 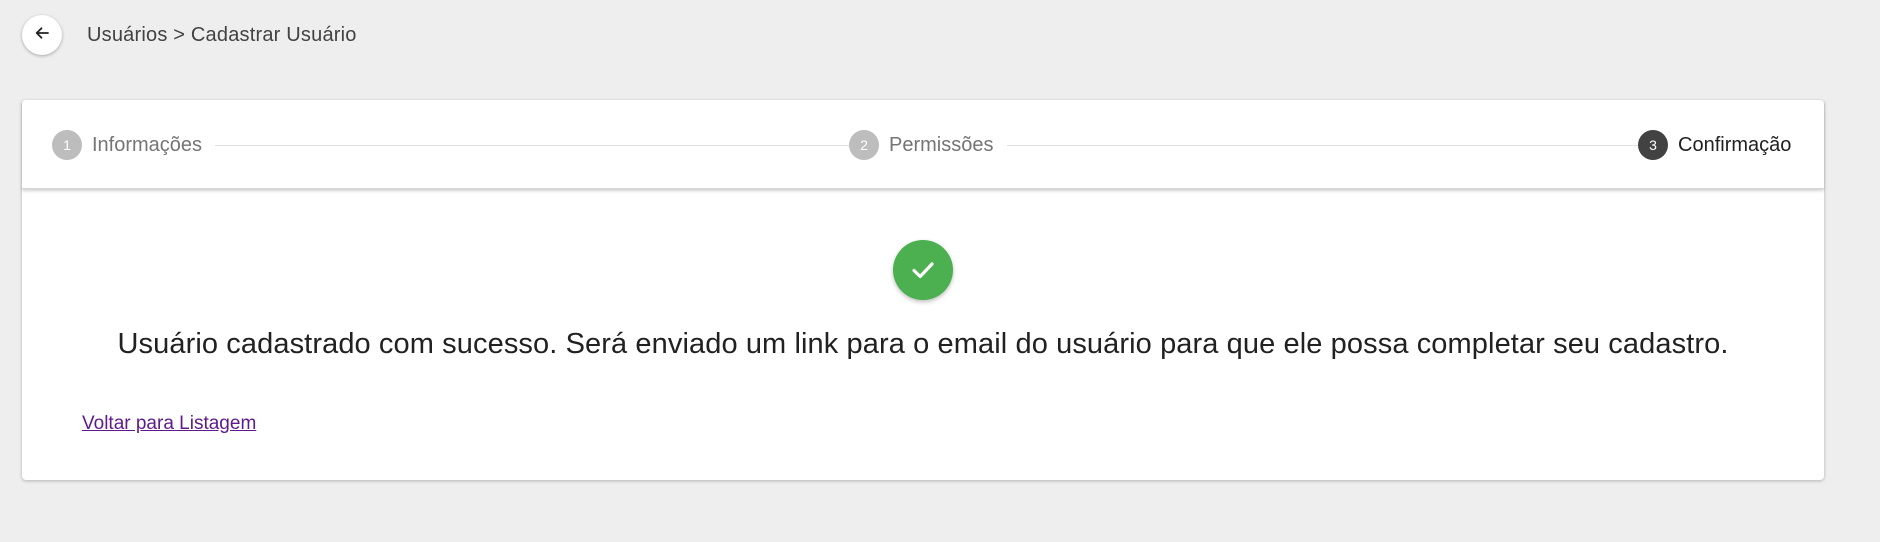 I want to click on back-button, so click(x=42, y=35).